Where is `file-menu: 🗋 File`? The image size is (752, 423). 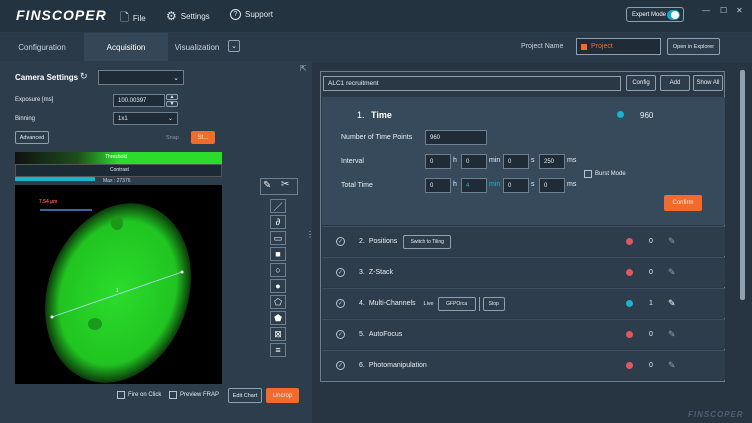
file-menu: 🗋 File is located at coordinates (133, 18).